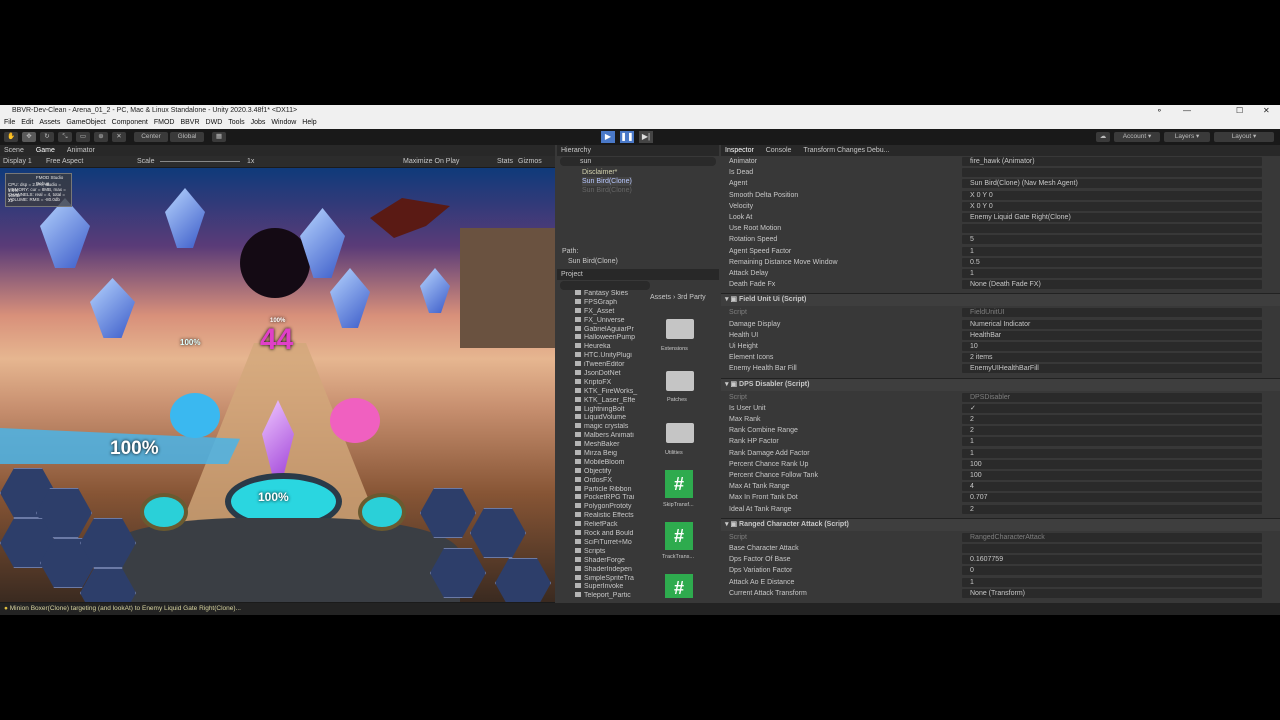  I want to click on inspector-field: Max At Tank Range 4, so click(999, 486).